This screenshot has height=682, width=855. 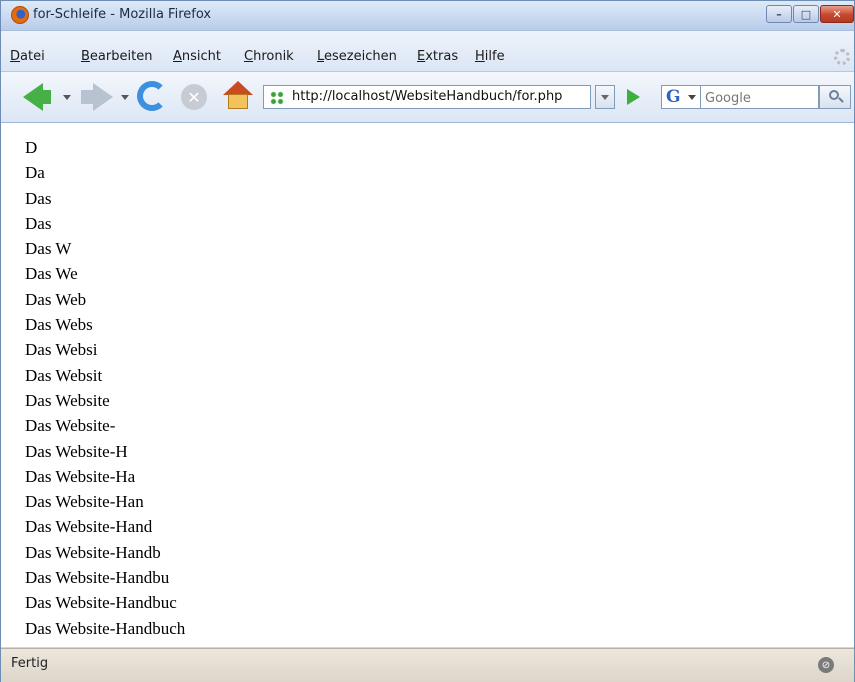 I want to click on window-title: for-Schleife - Mozilla Firefox, so click(x=122, y=14).